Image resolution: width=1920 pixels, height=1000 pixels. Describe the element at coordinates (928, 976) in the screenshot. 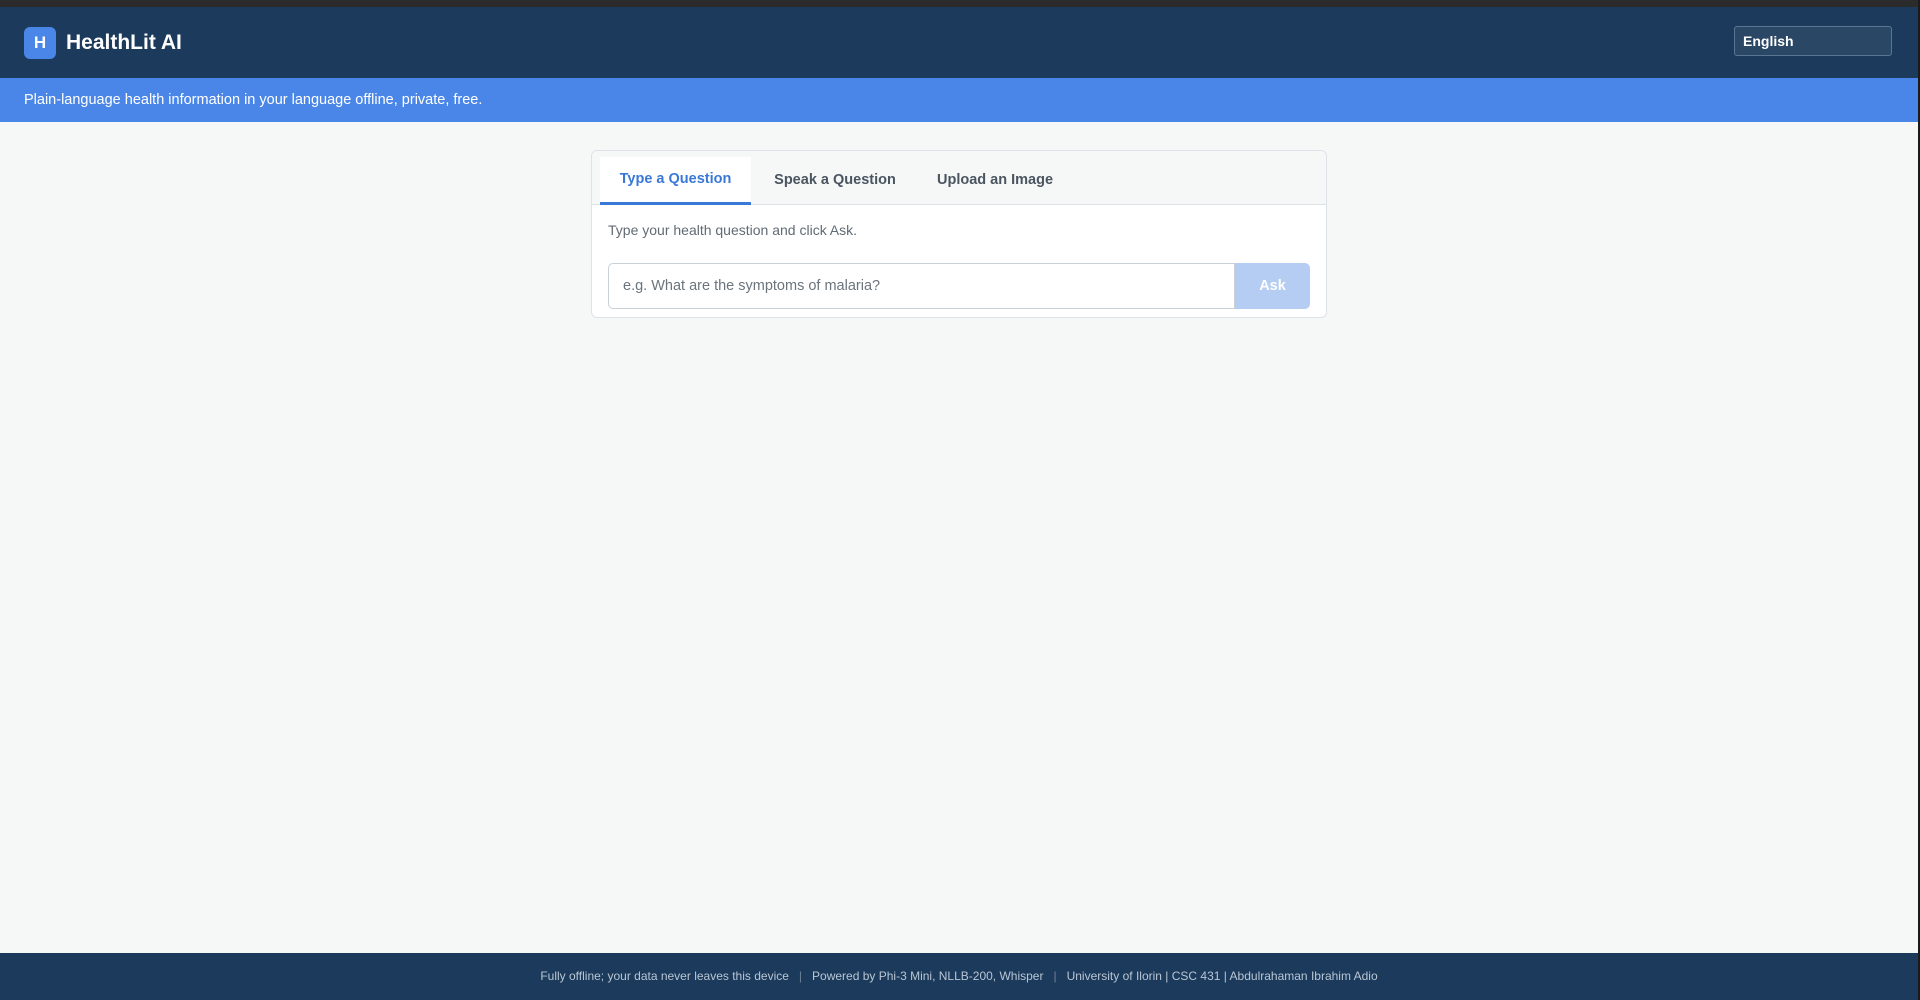

I see `footer-powered-by: Powered by Phi-3 Mini, NLLB-200, Whisper` at that location.